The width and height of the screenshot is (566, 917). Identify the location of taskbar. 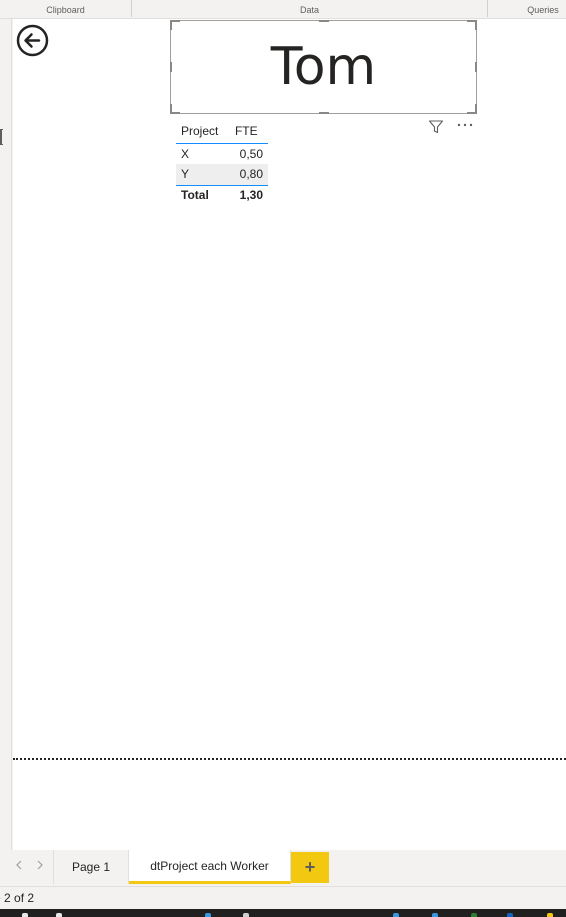
(283, 913).